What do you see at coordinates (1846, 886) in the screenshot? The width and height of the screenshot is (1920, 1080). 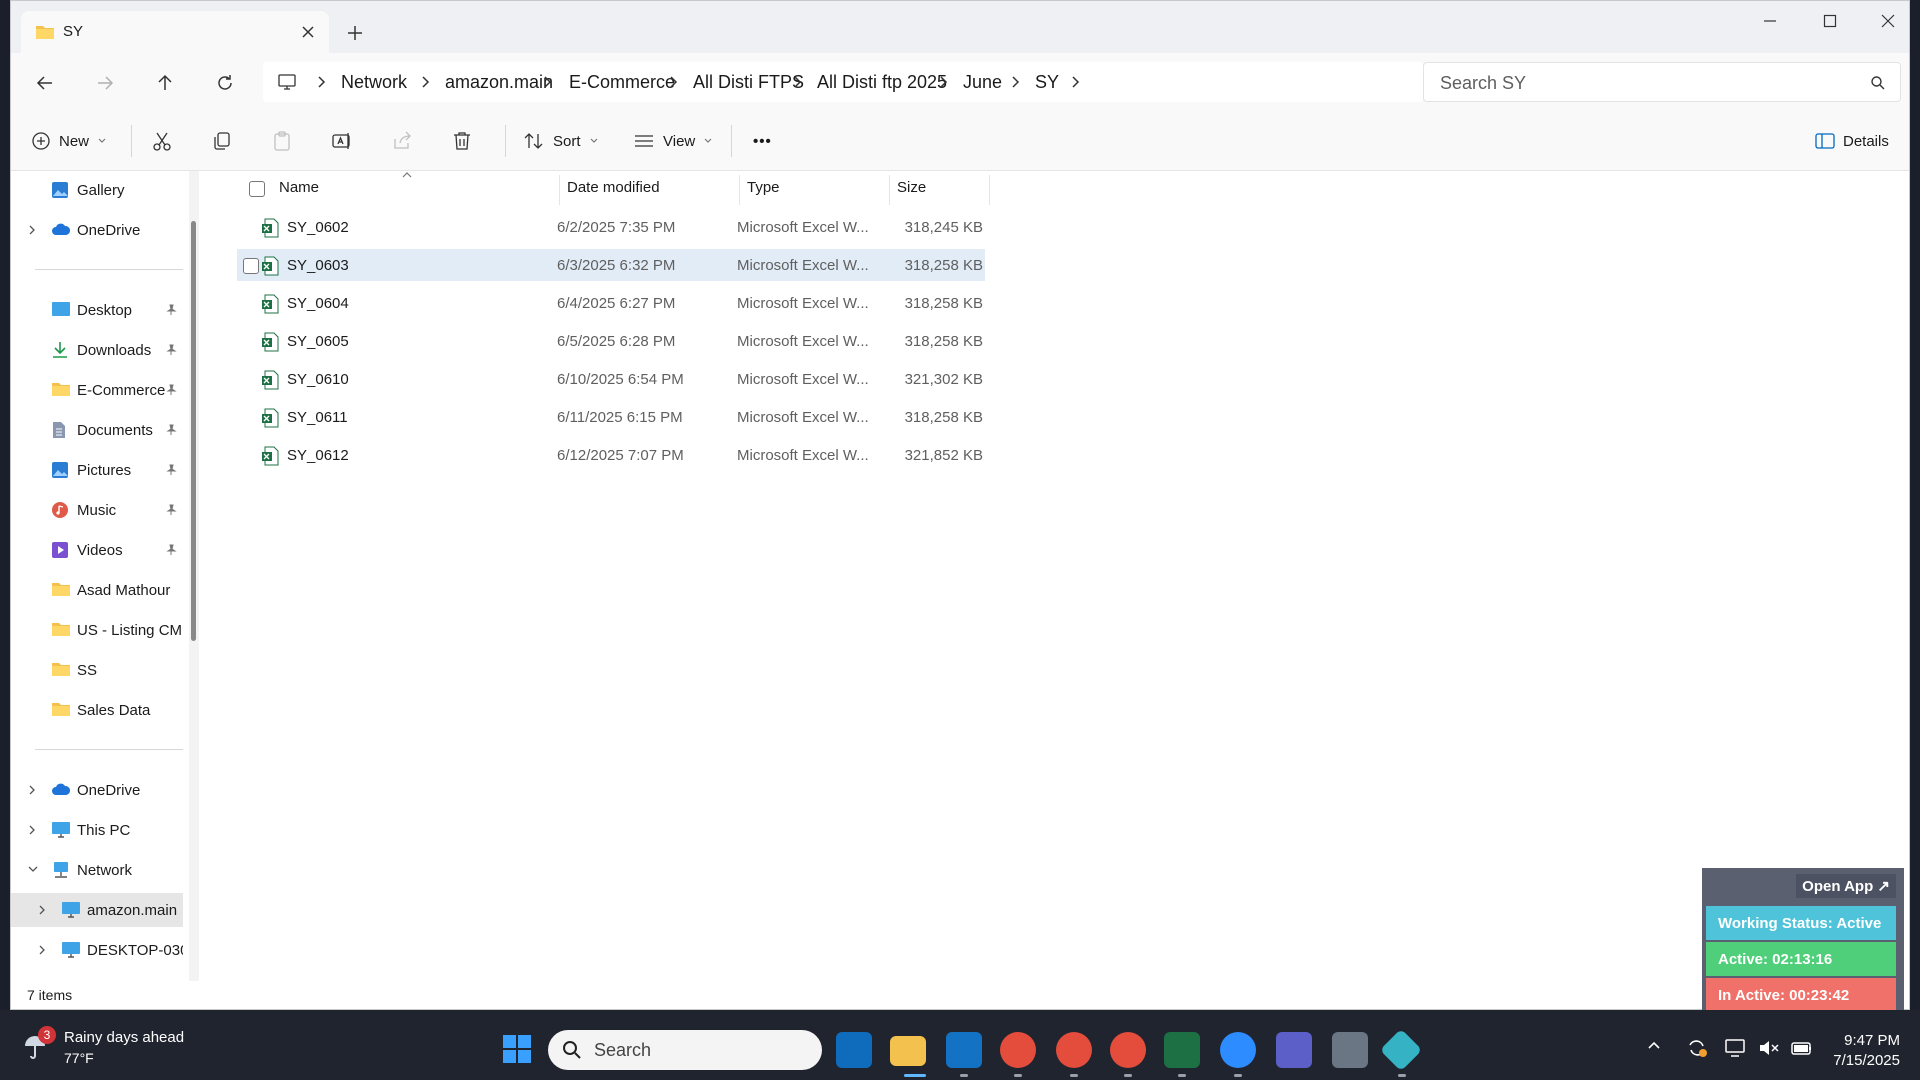 I see `open-app-button: Open App ↗` at bounding box center [1846, 886].